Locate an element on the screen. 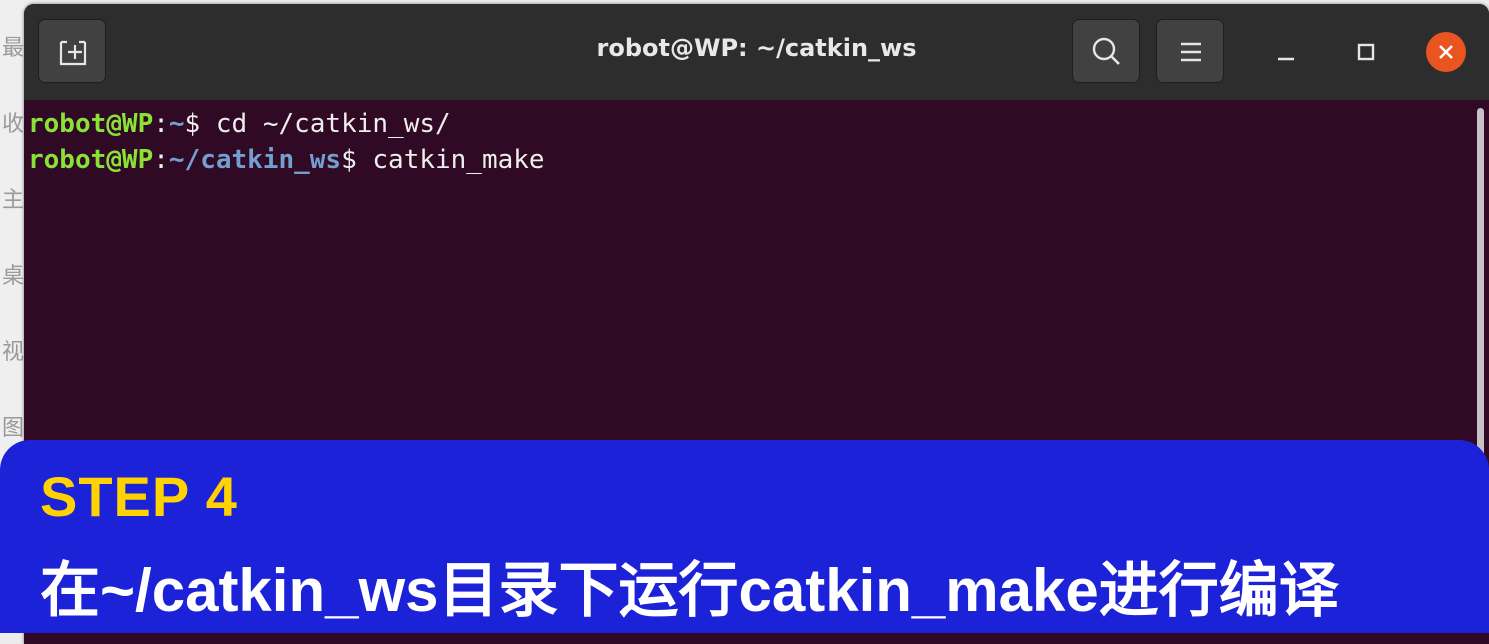  terminal-line: robot@WP:~/catkin_ws$ catkin_make is located at coordinates (750, 160).